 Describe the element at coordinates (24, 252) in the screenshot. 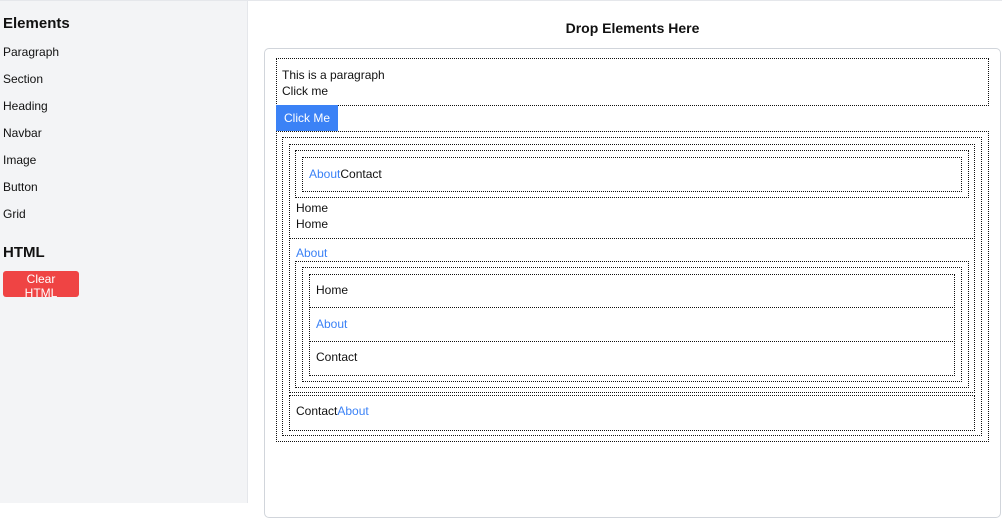

I see `html-heading: HTML` at that location.